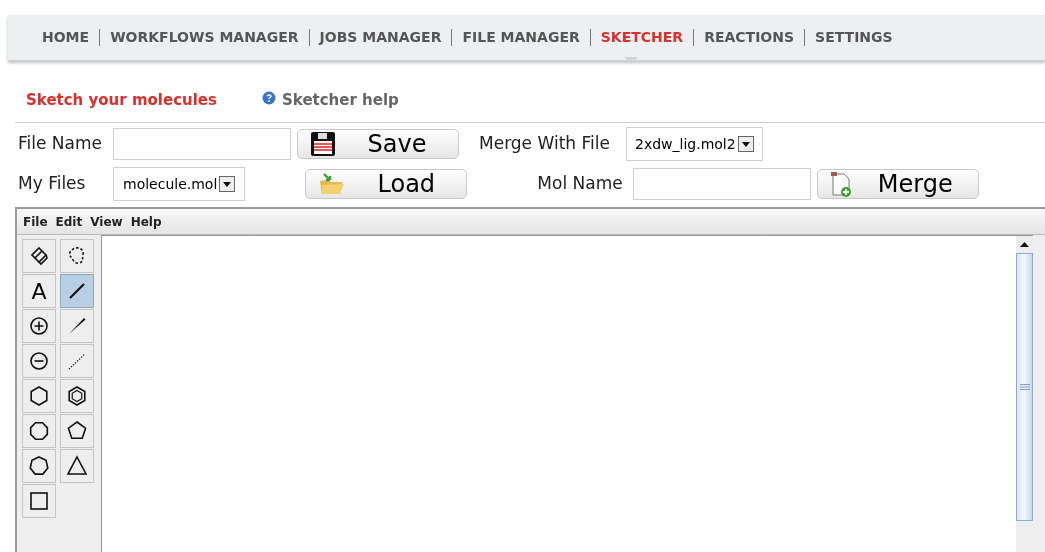 This screenshot has height=552, width=1045. I want to click on document-add-icon, so click(841, 184).